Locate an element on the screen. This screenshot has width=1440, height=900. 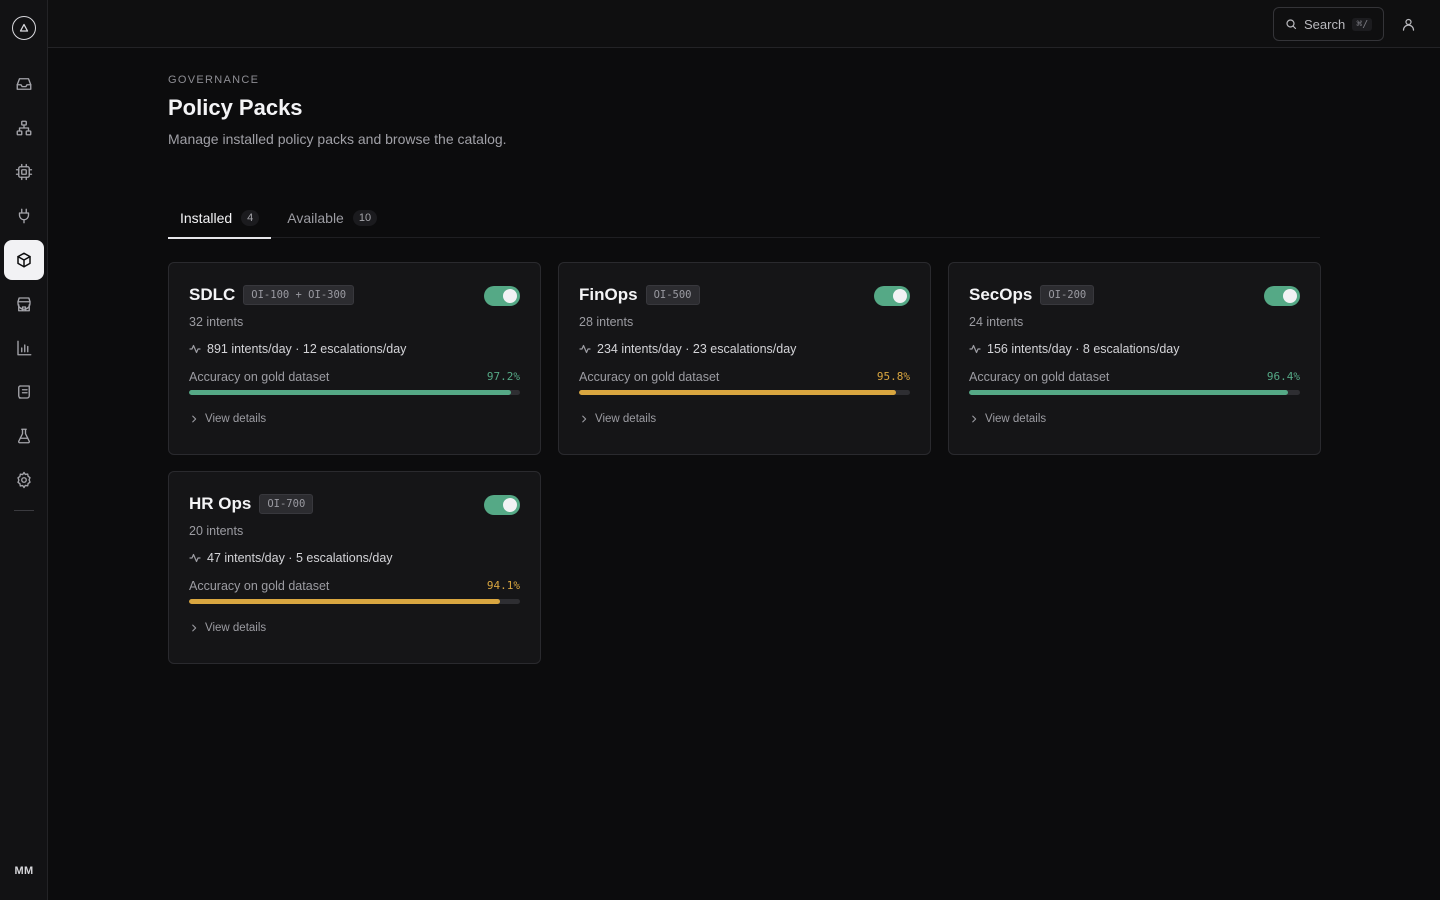
search-shortcut: ⌘/ is located at coordinates (1362, 24).